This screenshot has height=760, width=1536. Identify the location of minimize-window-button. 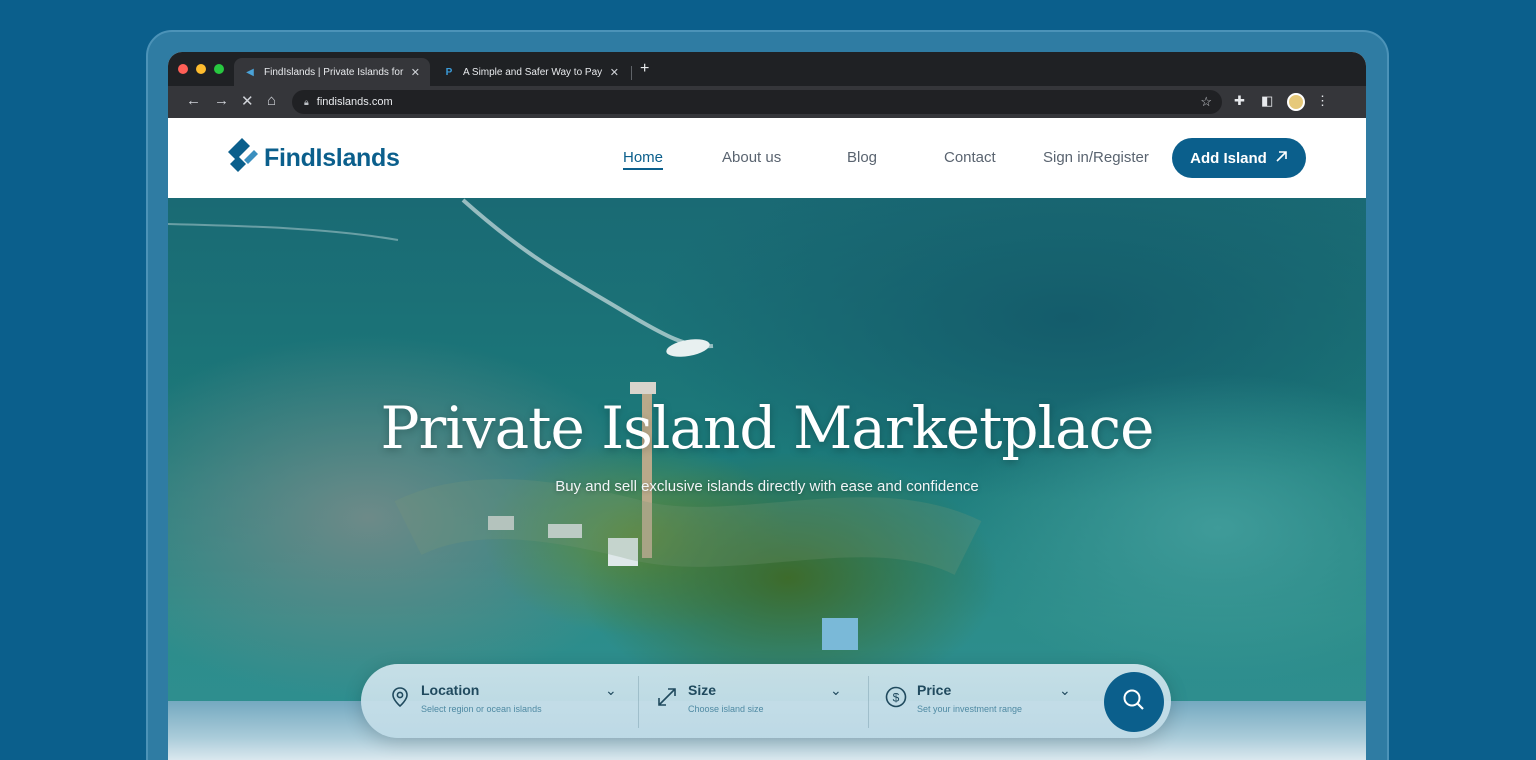
(201, 69).